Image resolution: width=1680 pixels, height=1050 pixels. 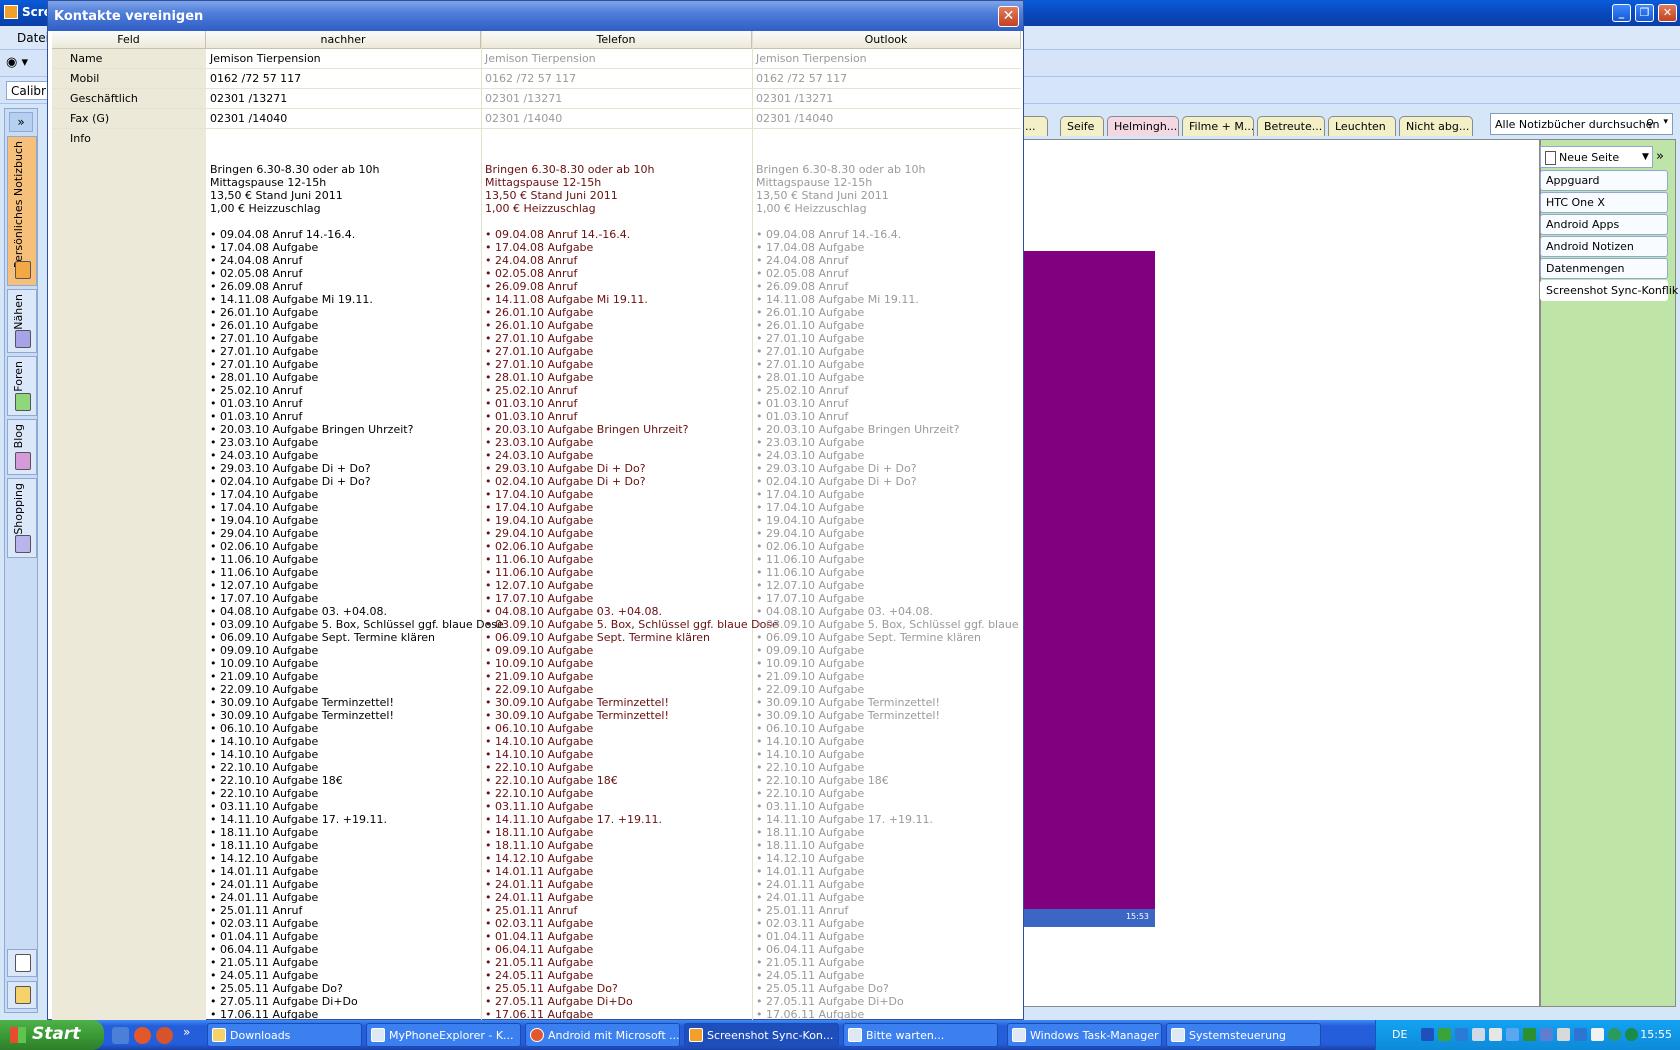 I want to click on value-nachher: 0162 /72 57 117, so click(x=256, y=78).